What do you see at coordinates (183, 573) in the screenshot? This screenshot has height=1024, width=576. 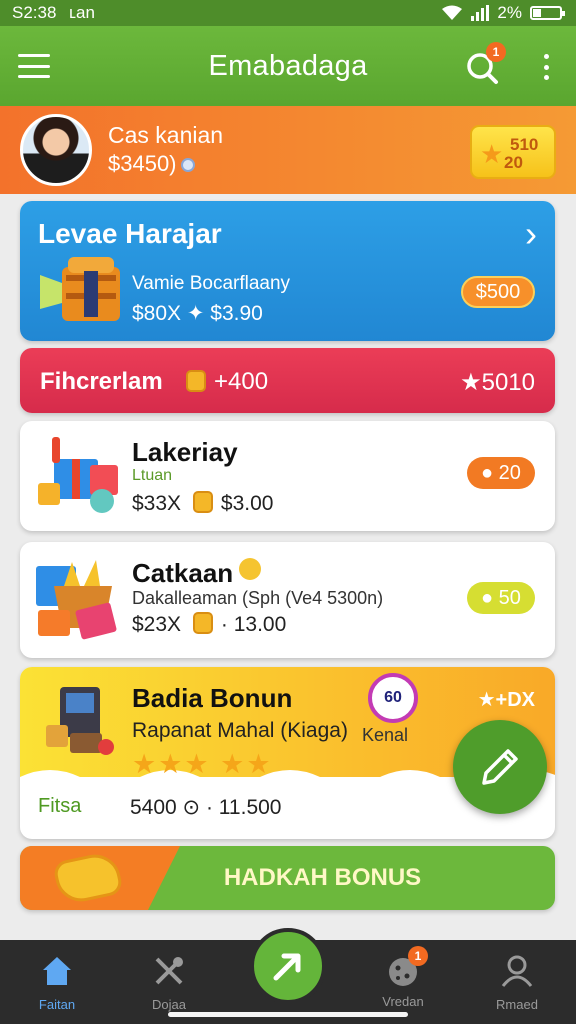 I see `item-title-text: Catkaan` at bounding box center [183, 573].